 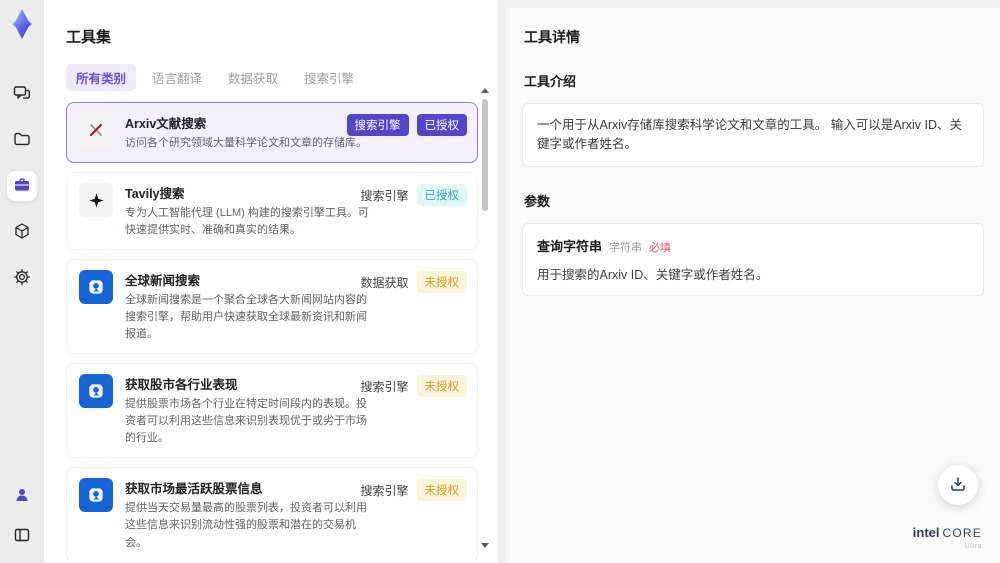 What do you see at coordinates (753, 259) in the screenshot?
I see `parameter-card: 查询字符串 字符串 必填 用于搜索的Arxiv ID、关键字或作者姓名。` at bounding box center [753, 259].